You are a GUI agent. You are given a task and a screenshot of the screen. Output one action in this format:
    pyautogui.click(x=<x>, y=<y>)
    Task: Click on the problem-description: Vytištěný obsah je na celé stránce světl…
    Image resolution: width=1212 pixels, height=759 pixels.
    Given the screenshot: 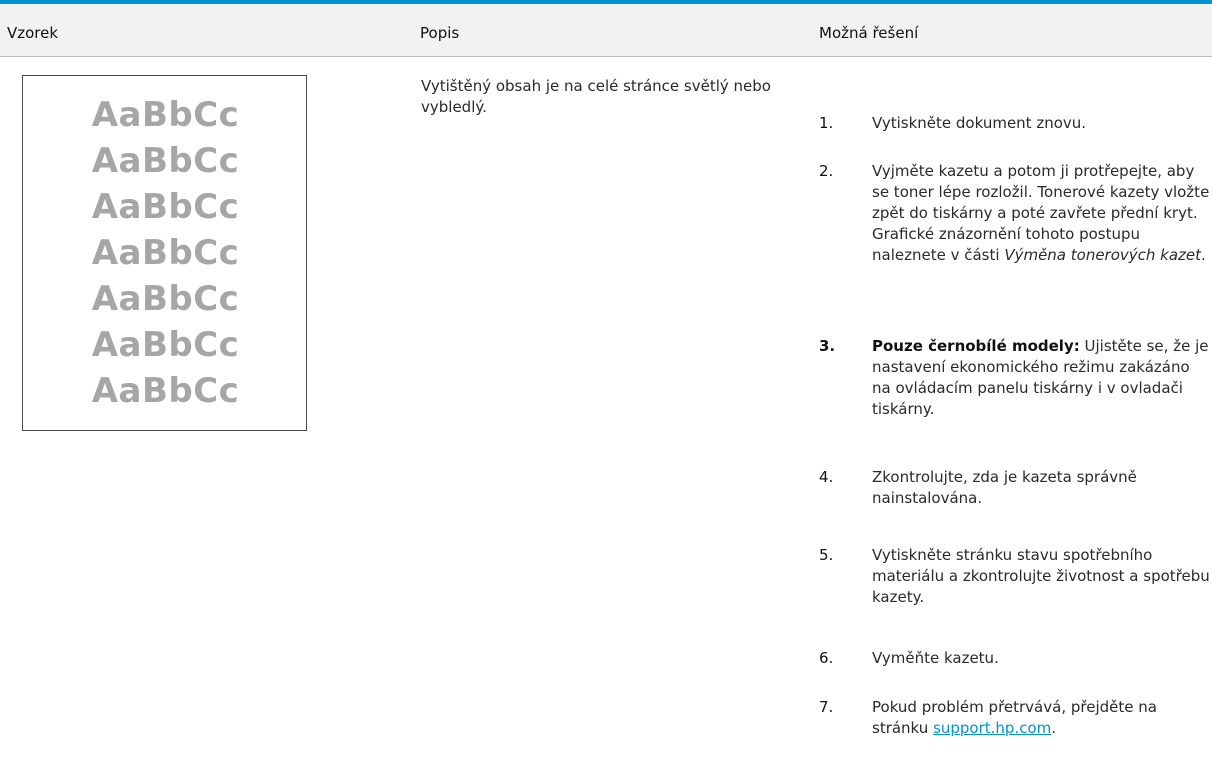 What is the action you would take?
    pyautogui.click(x=596, y=96)
    